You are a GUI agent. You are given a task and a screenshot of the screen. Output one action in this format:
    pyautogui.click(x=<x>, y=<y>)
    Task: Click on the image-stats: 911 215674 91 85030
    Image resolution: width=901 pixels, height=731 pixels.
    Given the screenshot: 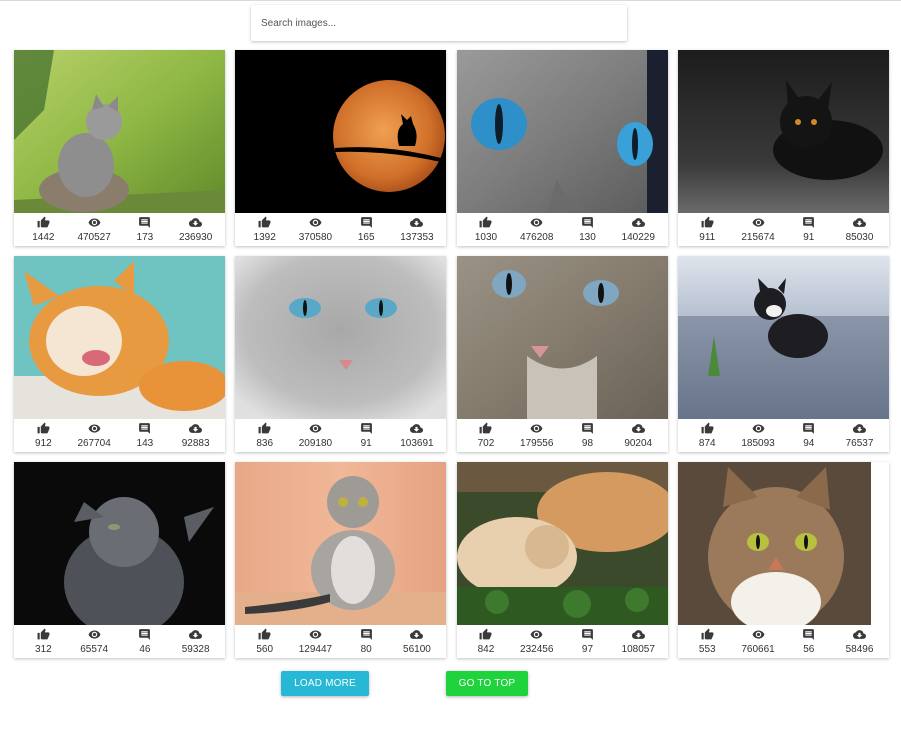 What is the action you would take?
    pyautogui.click(x=783, y=229)
    